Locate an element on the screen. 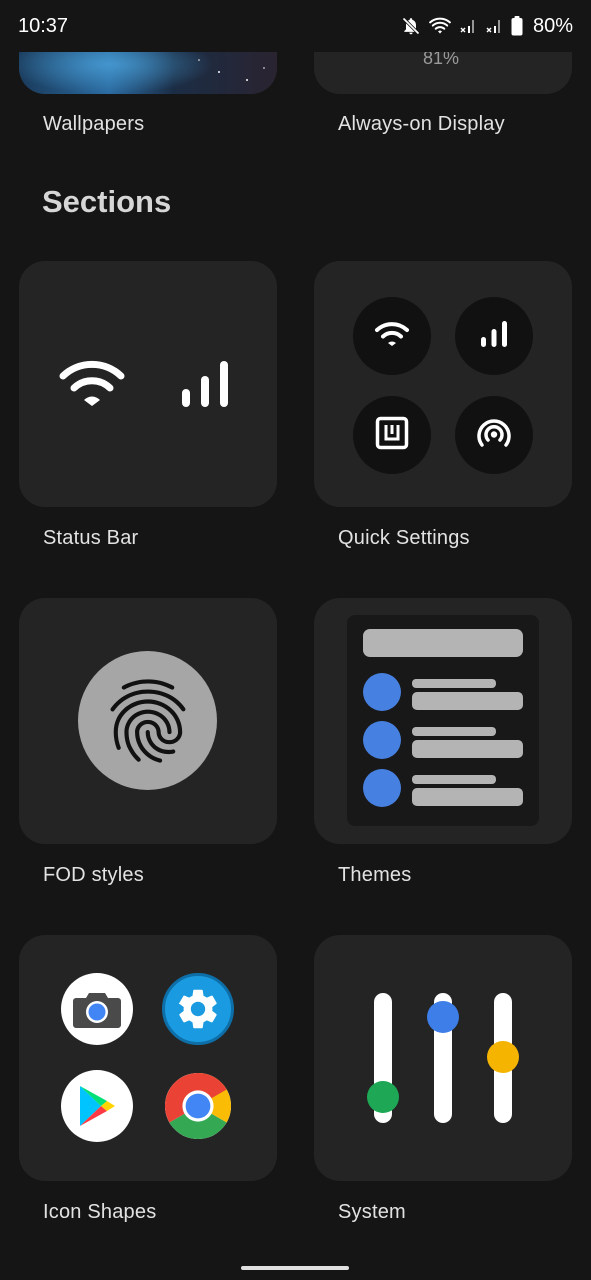  wallpapers-label: Wallpapers is located at coordinates (94, 124).